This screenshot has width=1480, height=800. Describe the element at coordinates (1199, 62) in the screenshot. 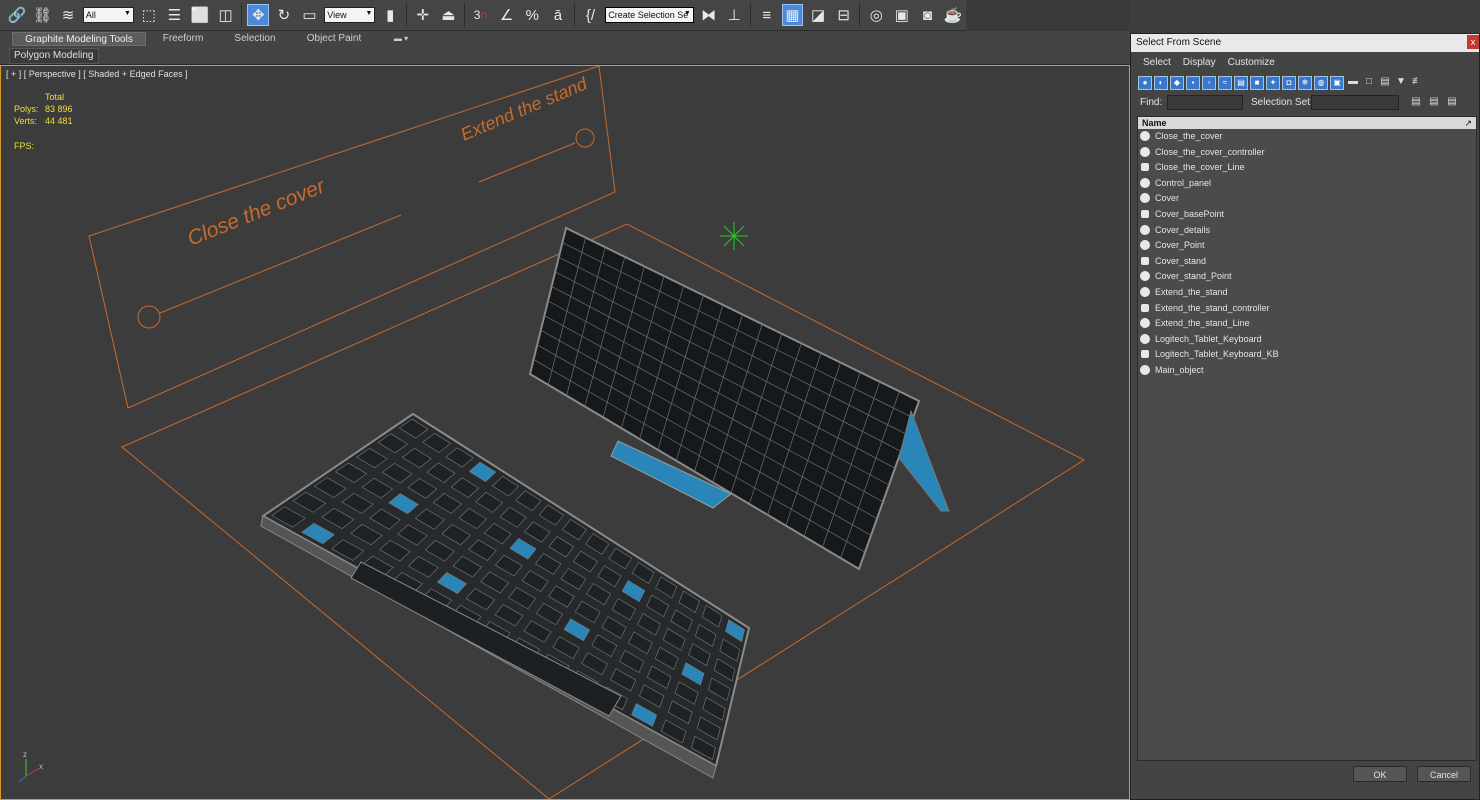

I see `menu-display: Display` at that location.